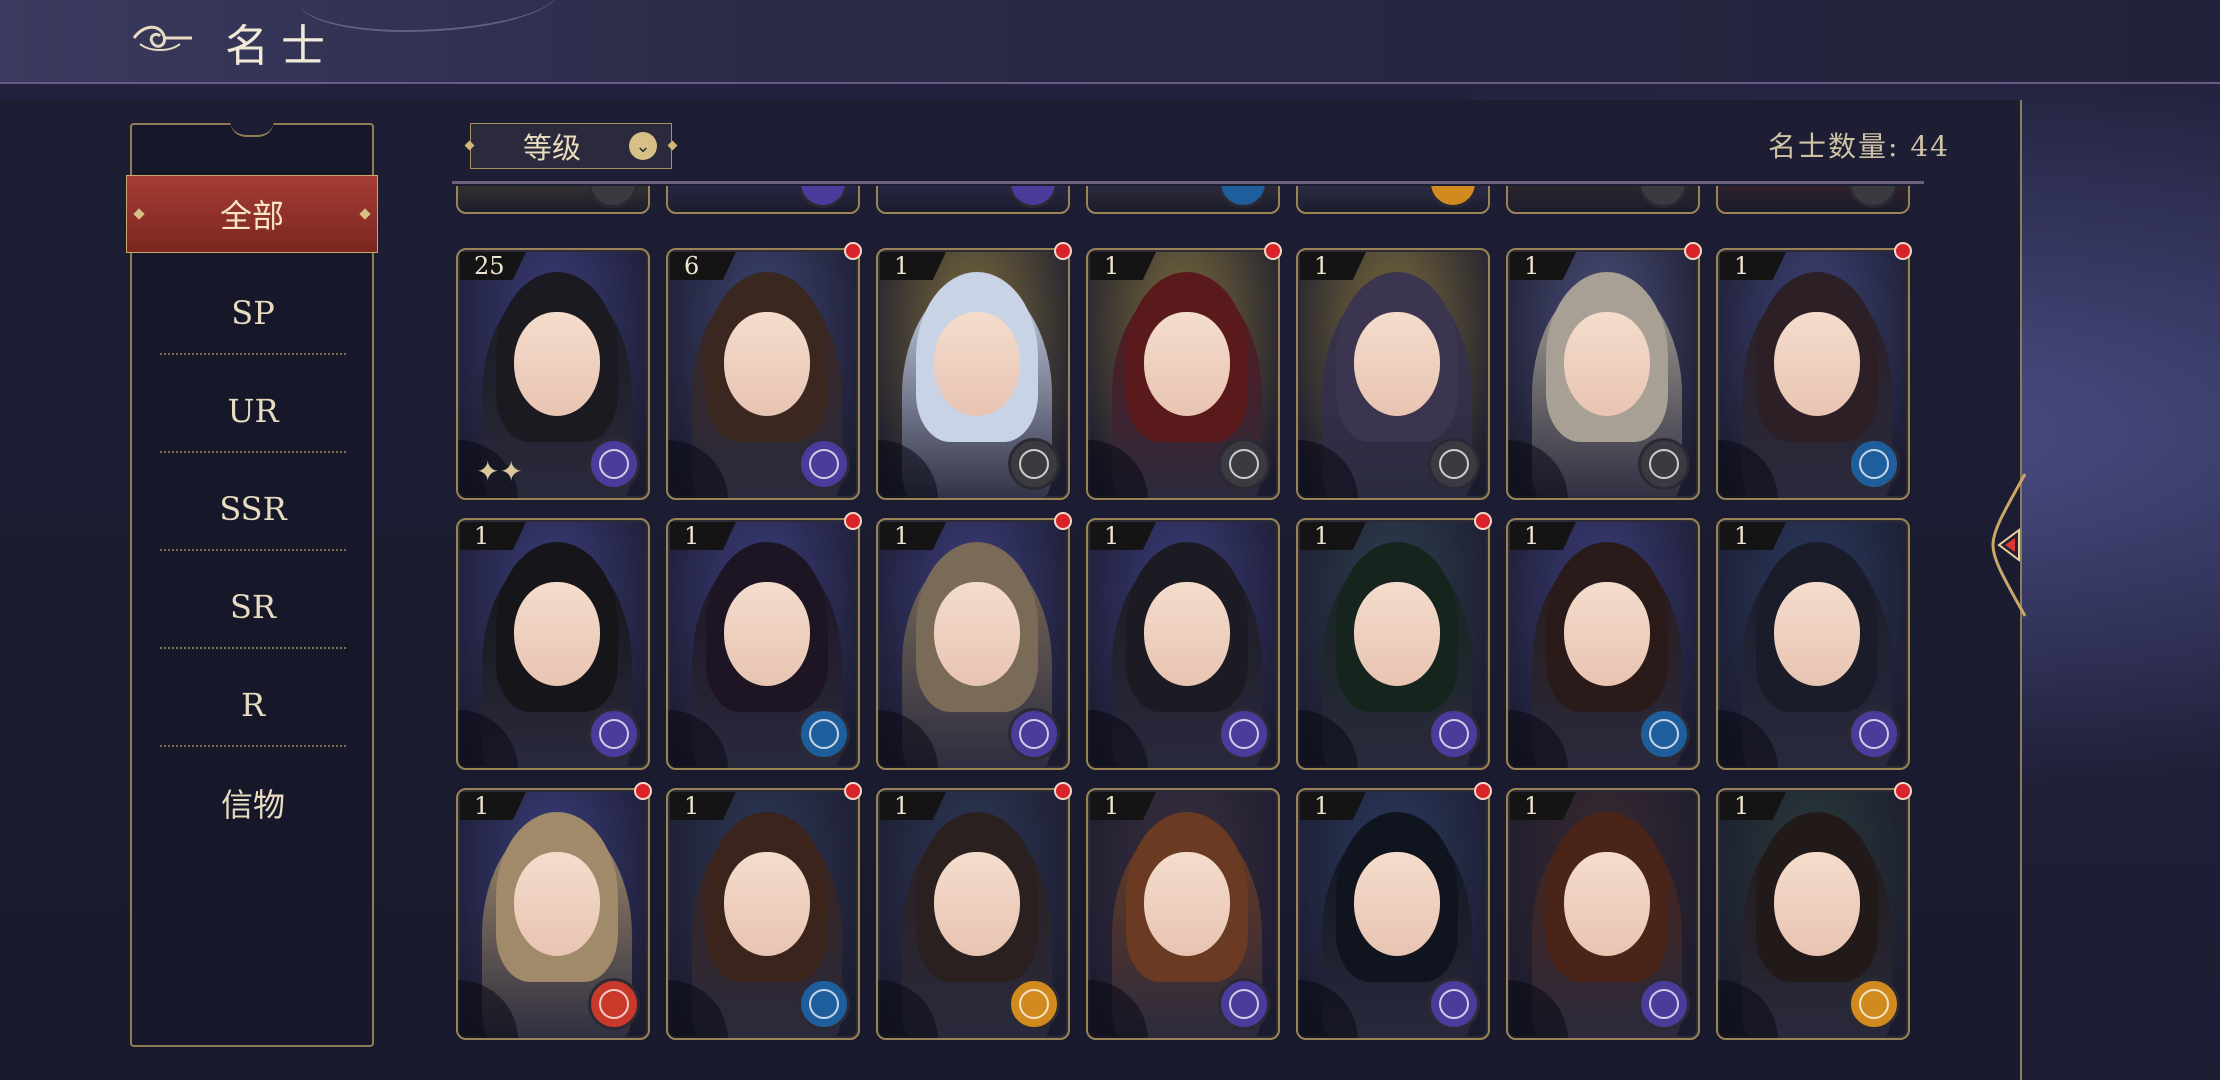  Describe the element at coordinates (253, 510) in the screenshot. I see `sidebar-item-ssr: SSR` at that location.